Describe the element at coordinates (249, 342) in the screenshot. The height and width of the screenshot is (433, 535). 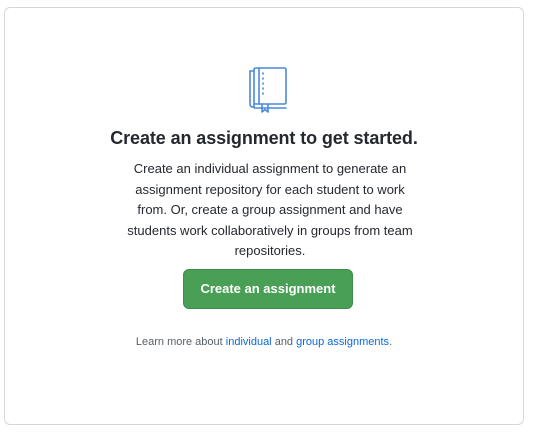
I see `individual-assignments-link: individual` at that location.